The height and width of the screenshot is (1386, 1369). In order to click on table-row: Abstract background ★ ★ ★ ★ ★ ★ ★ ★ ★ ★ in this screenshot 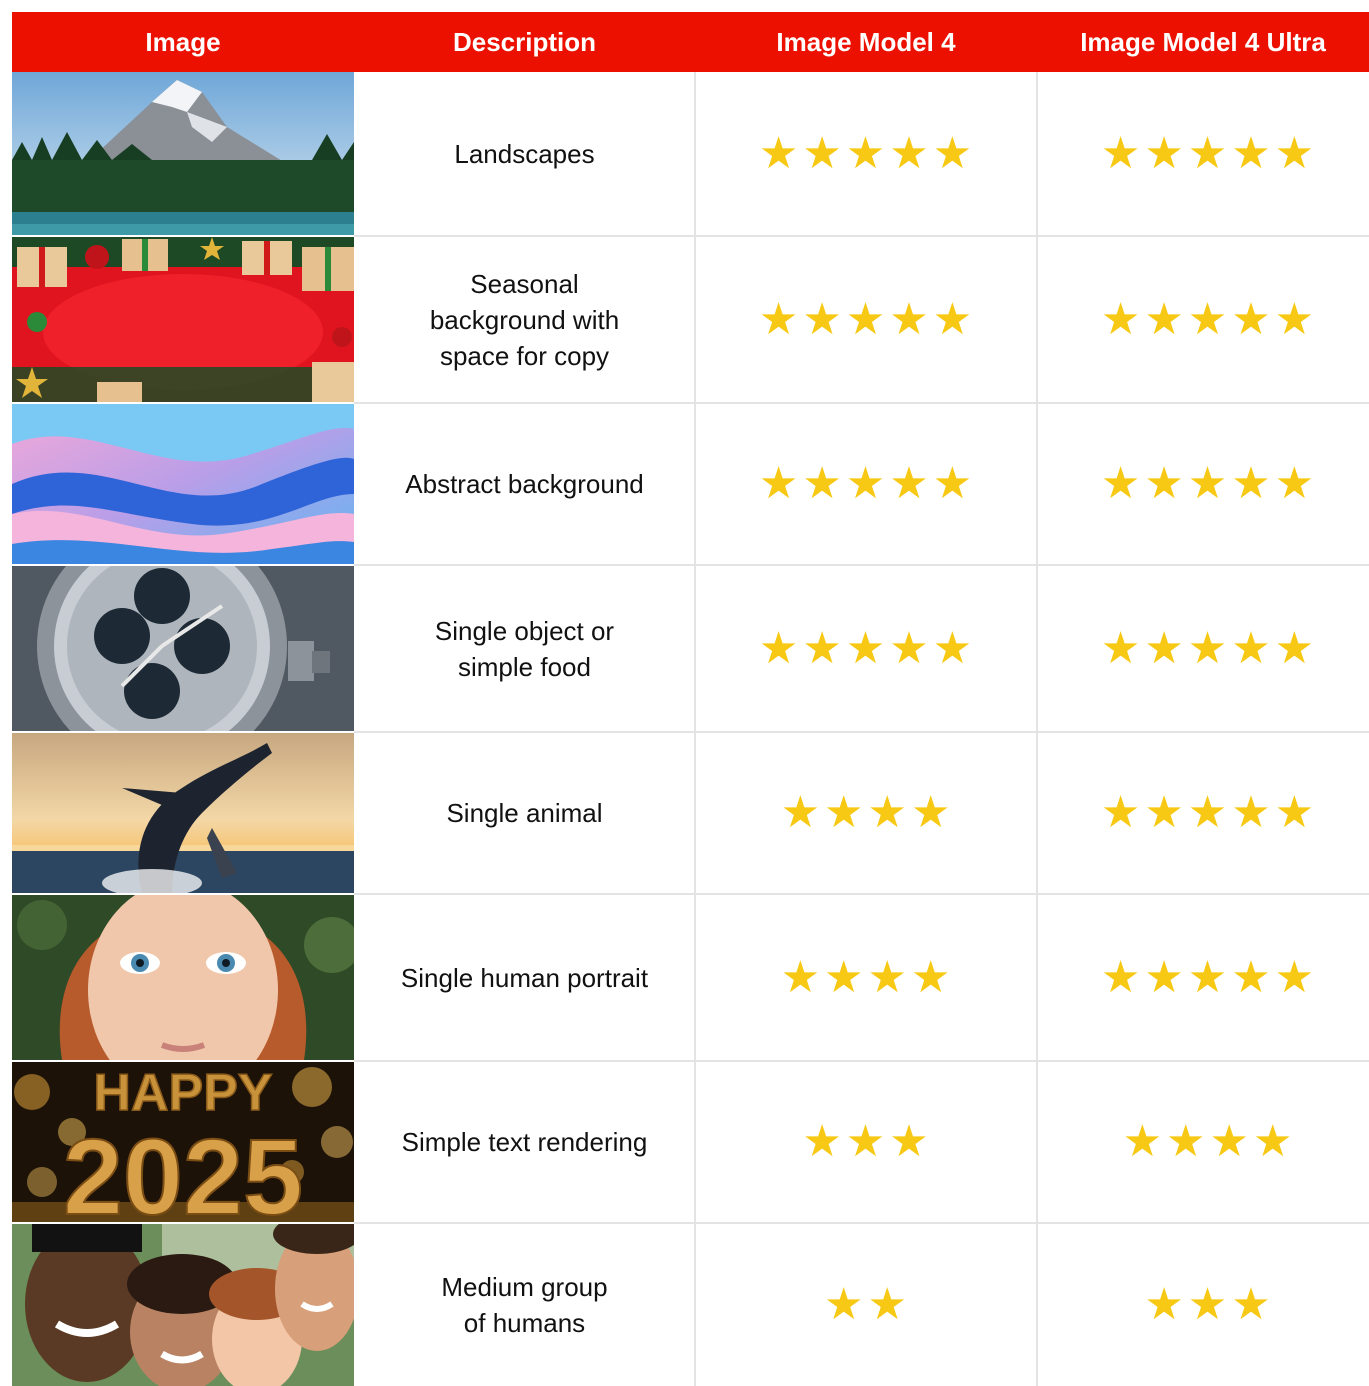, I will do `click(690, 484)`.